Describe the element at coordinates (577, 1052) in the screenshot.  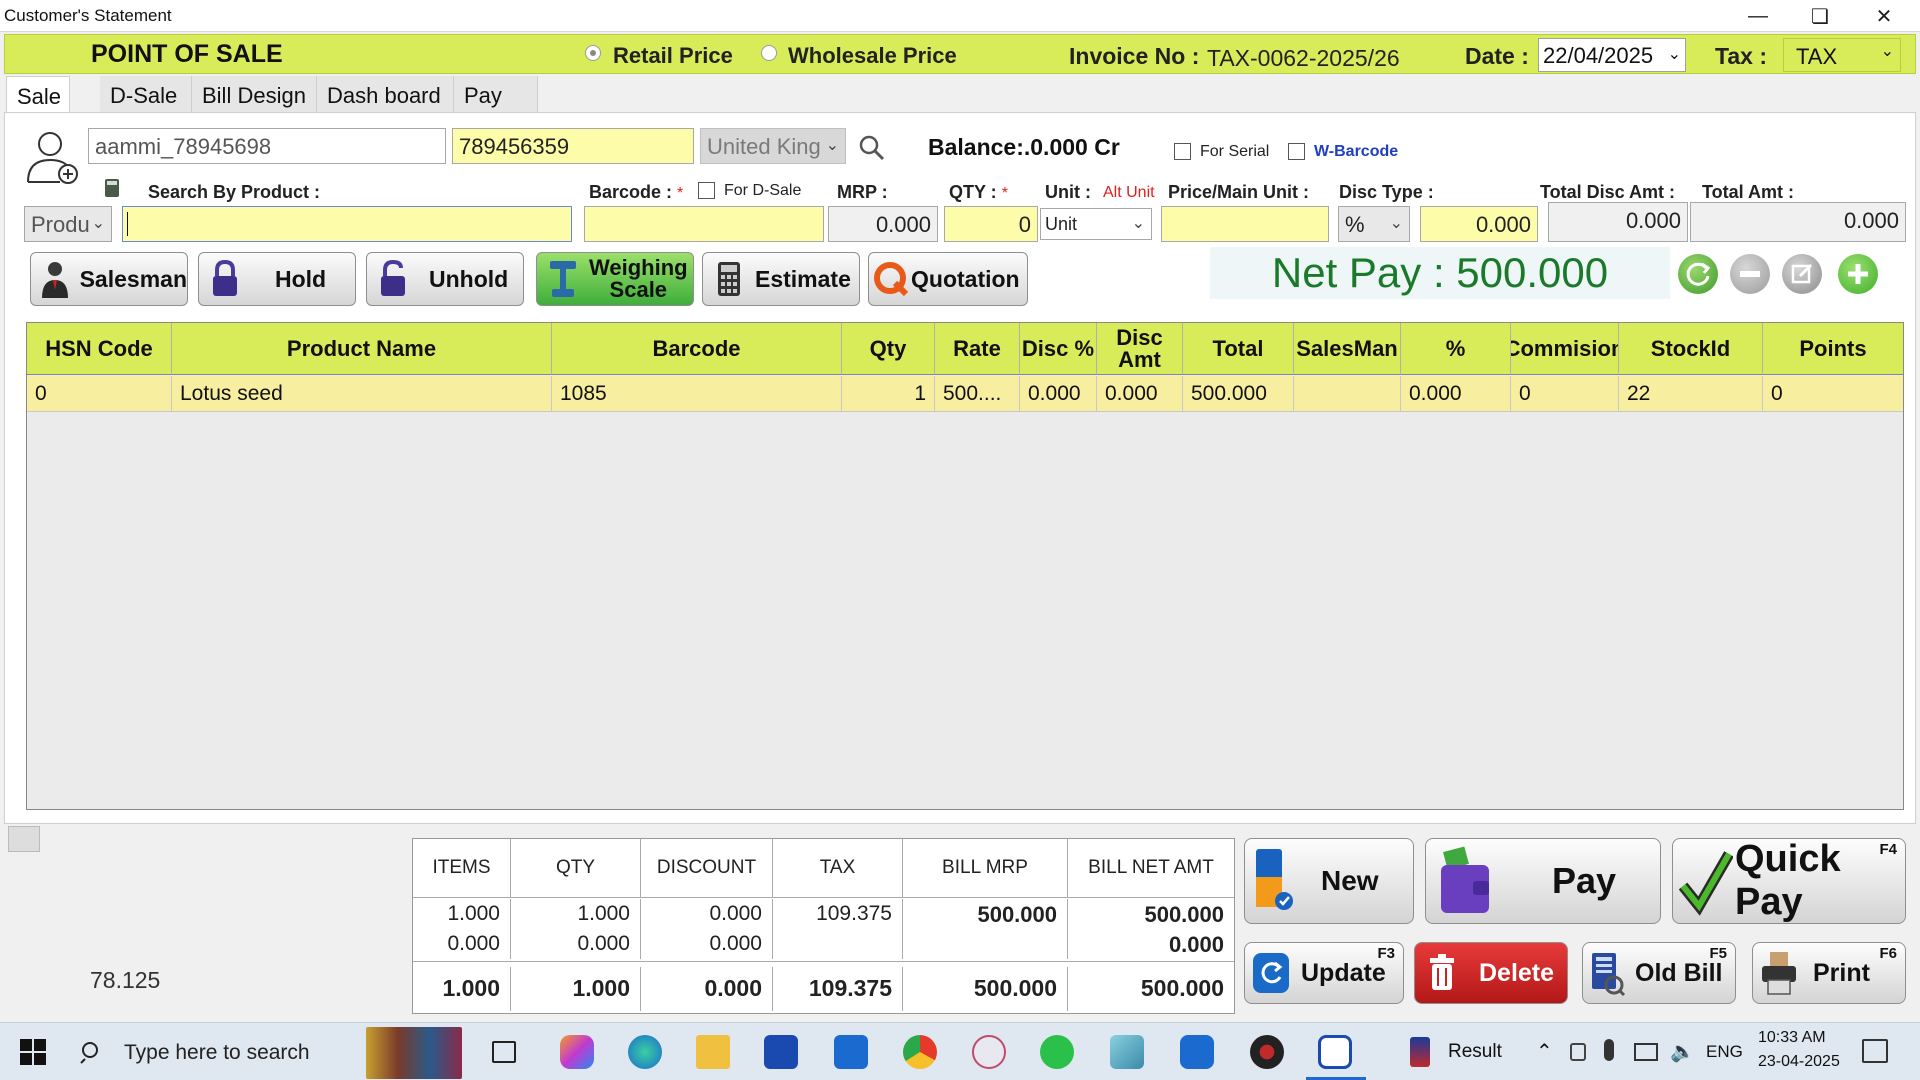
I see `copilot-icon` at that location.